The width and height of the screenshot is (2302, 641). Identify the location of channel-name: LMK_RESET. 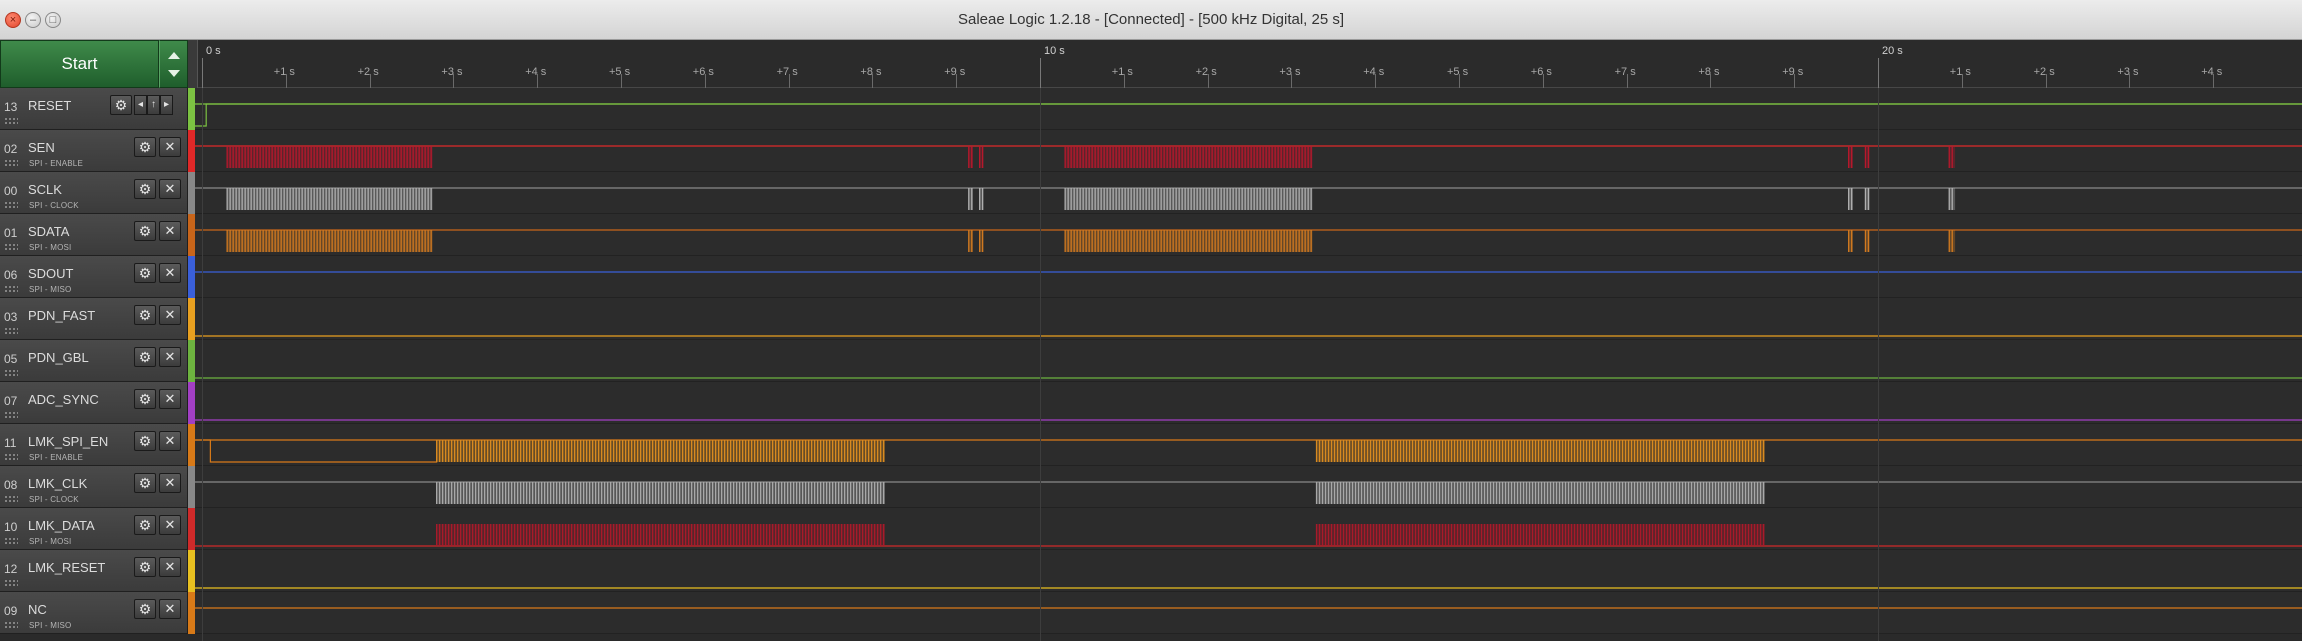
(66, 567).